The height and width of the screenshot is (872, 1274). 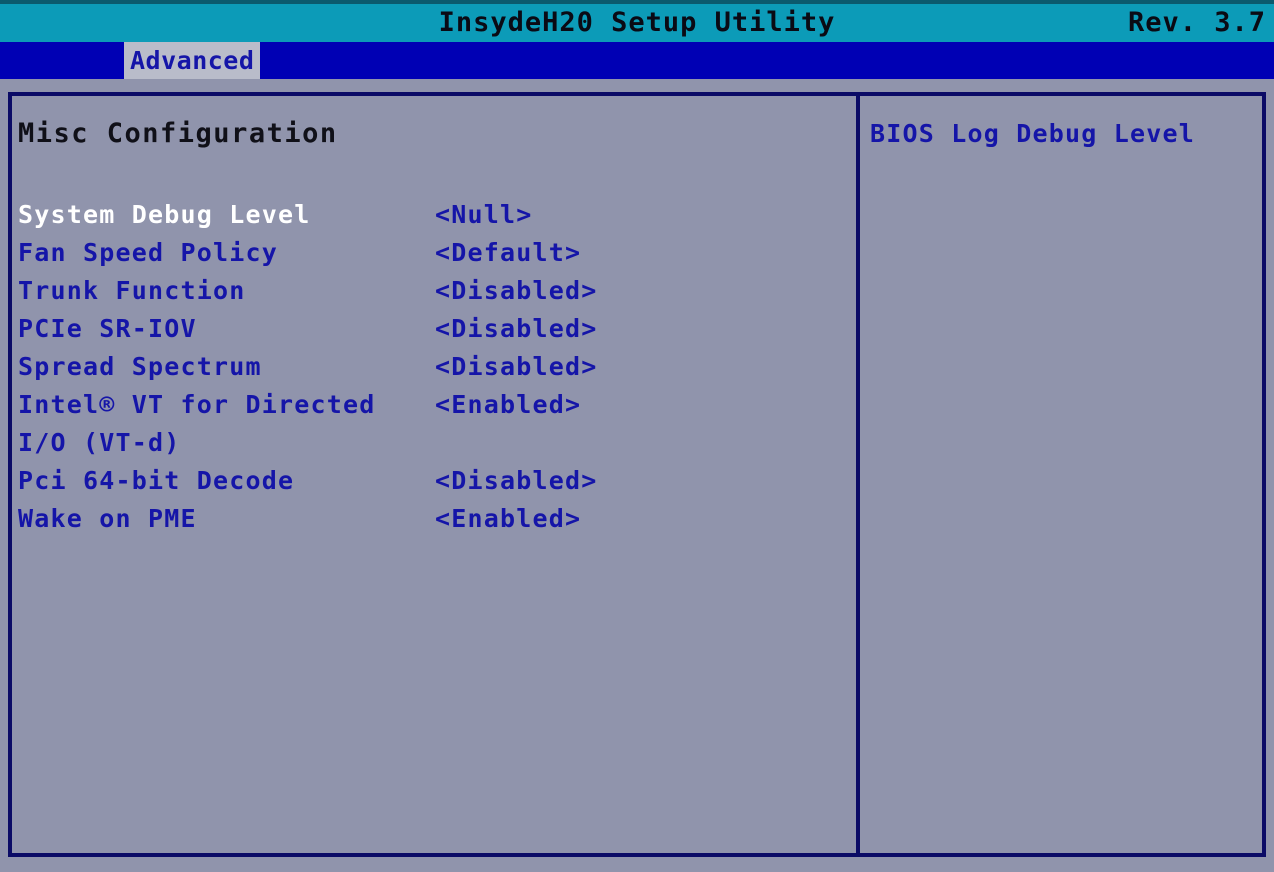 I want to click on section-title: Misc Configuration, so click(x=178, y=133).